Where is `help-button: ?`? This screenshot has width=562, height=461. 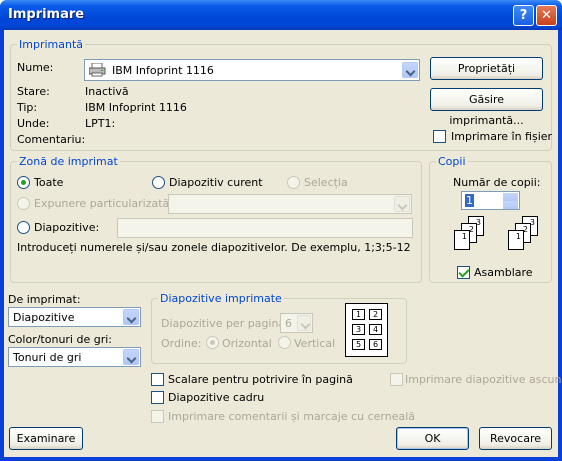
help-button: ? is located at coordinates (523, 15).